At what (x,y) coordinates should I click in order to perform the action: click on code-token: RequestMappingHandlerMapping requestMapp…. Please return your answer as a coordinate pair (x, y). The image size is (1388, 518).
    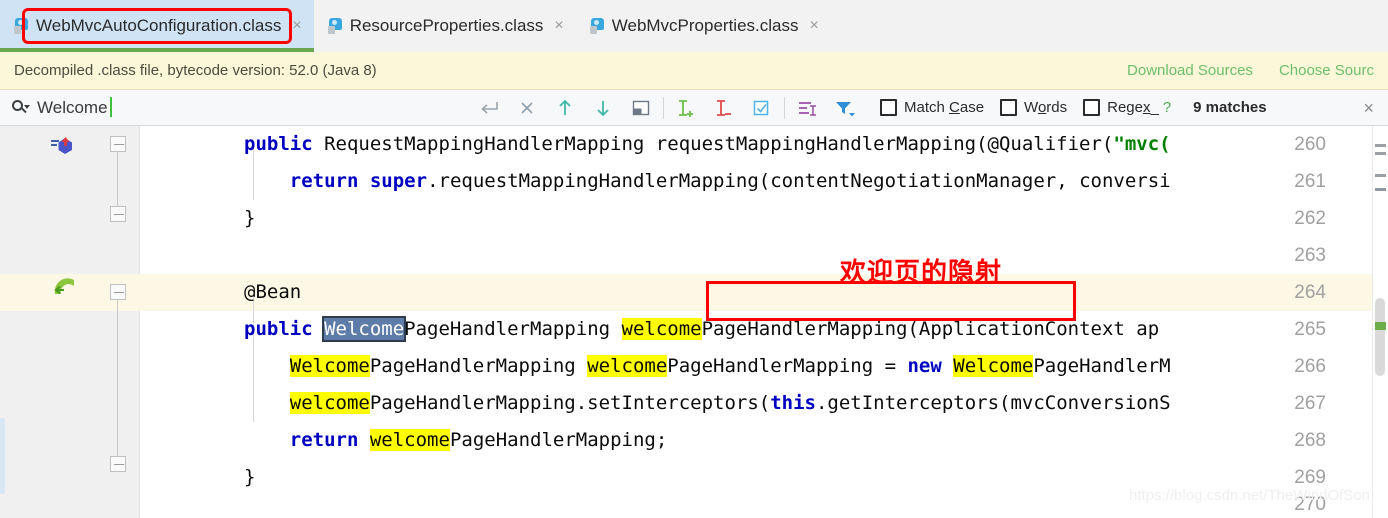
    Looking at the image, I should click on (713, 144).